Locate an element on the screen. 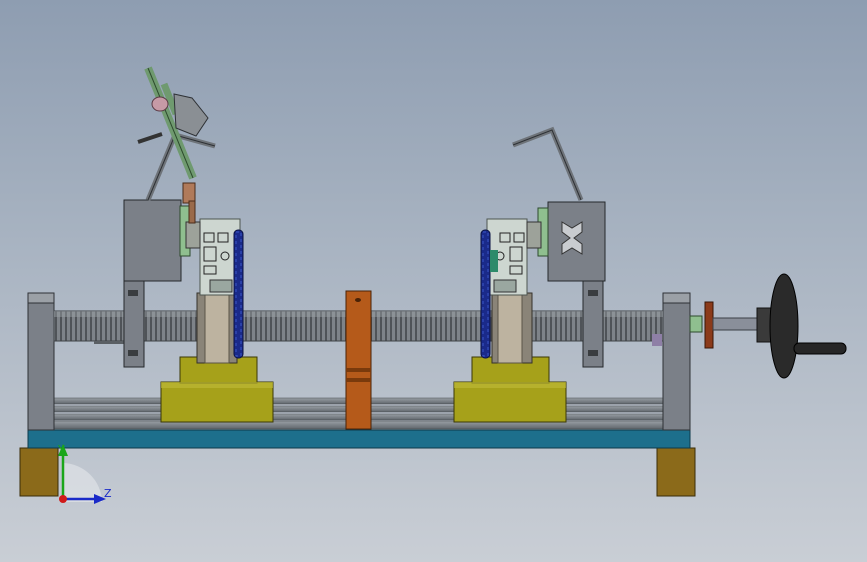 This screenshot has height=562, width=867. center-post is located at coordinates (358, 360).